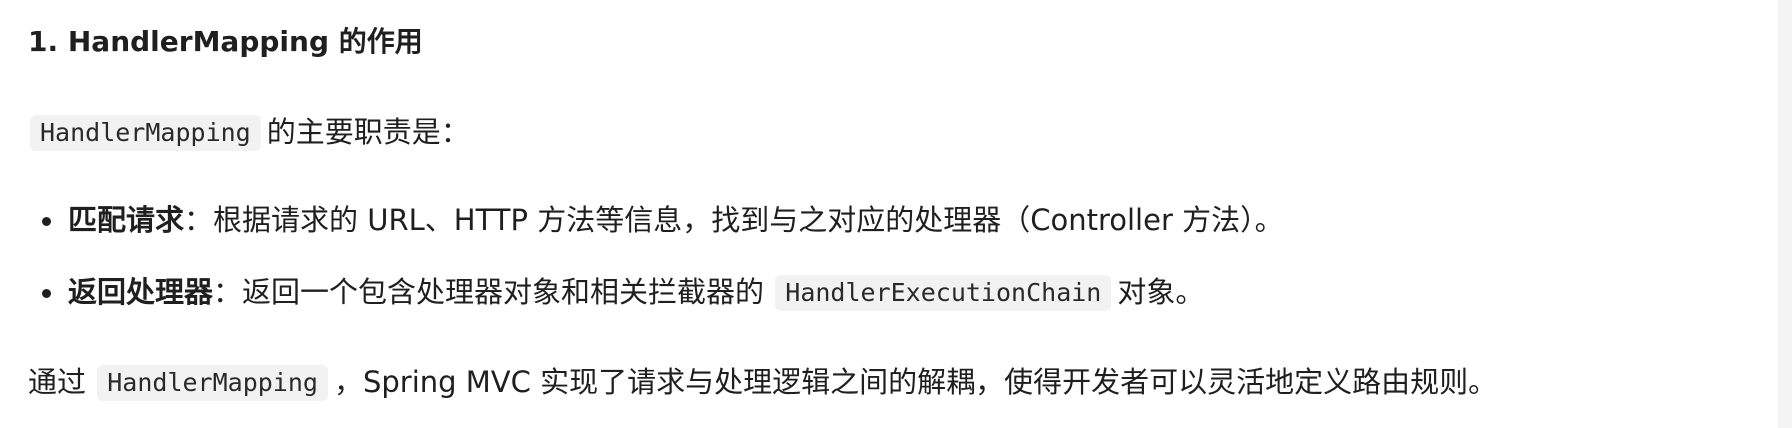 This screenshot has height=428, width=1792. I want to click on section-heading: 1. HandlerMapping 的作用, so click(225, 41).